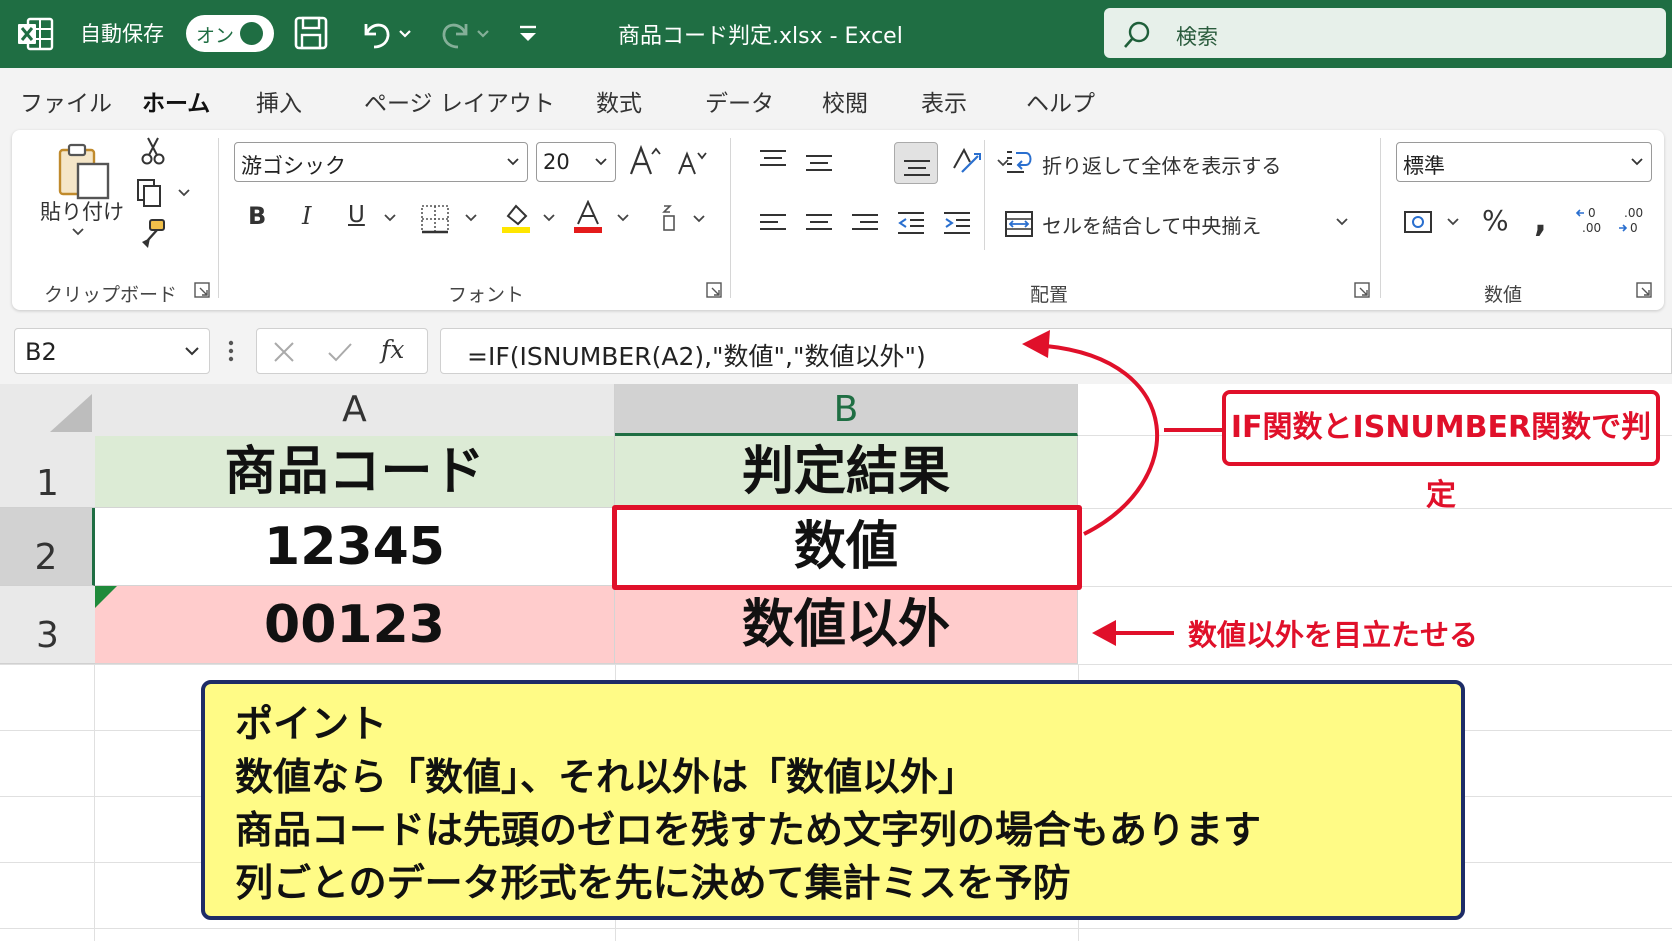  What do you see at coordinates (1333, 635) in the screenshot?
I see `highlight-note: 数値以外を目立たせる` at bounding box center [1333, 635].